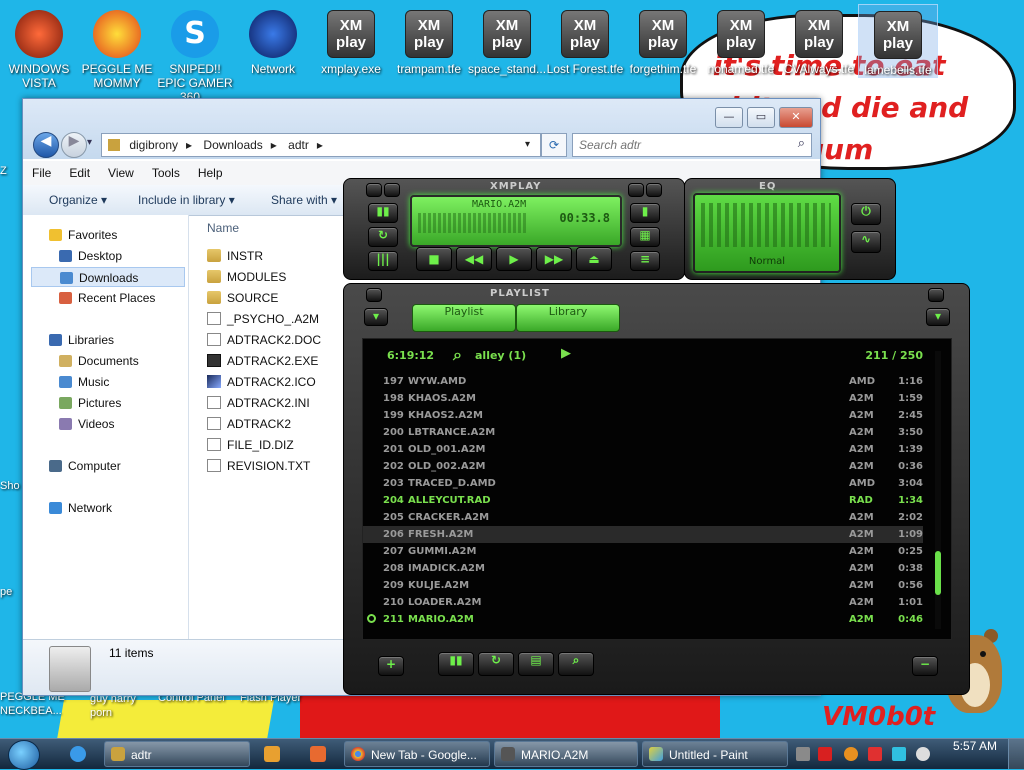 The height and width of the screenshot is (770, 1024). What do you see at coordinates (383, 213) in the screenshot?
I see `xmplay-vis-button: ▮▮` at bounding box center [383, 213].